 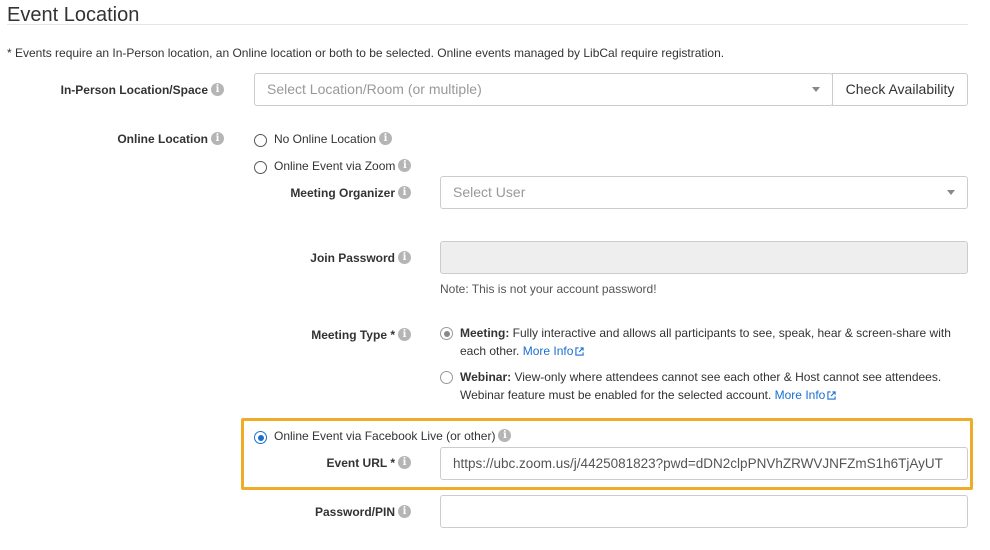 I want to click on webinar-option-title: Webinar:, so click(x=486, y=377).